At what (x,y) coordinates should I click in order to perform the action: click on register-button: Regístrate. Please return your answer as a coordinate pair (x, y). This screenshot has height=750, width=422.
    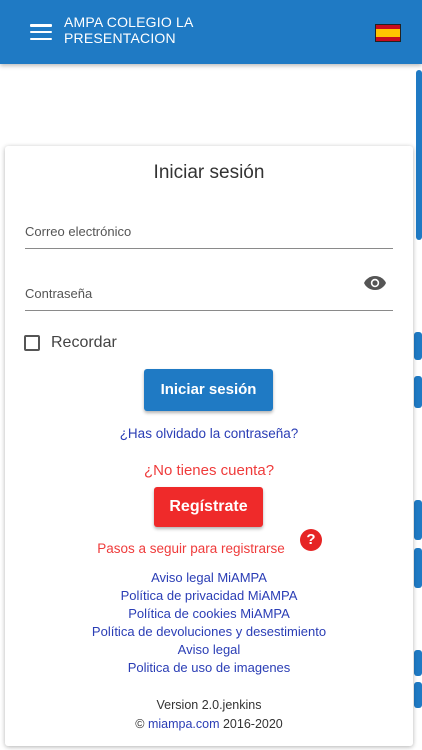
    Looking at the image, I should click on (208, 507).